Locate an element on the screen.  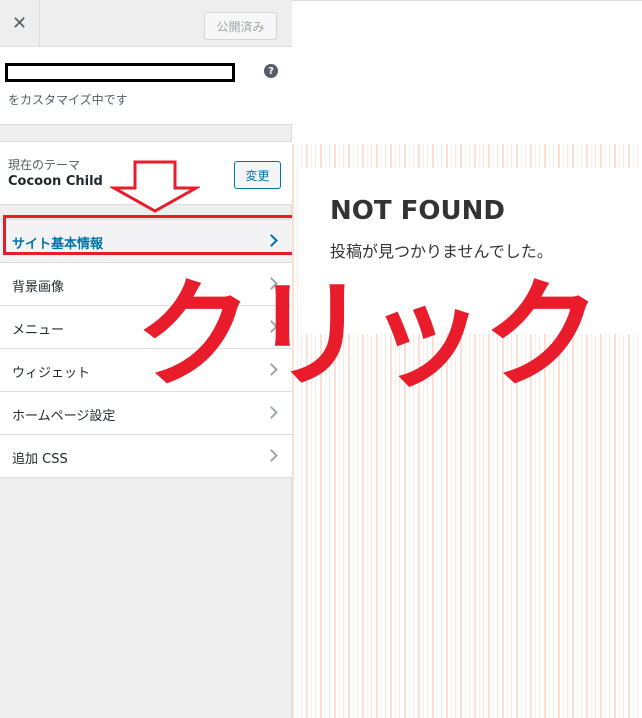
menu-item-label: メニュー is located at coordinates (38, 330).